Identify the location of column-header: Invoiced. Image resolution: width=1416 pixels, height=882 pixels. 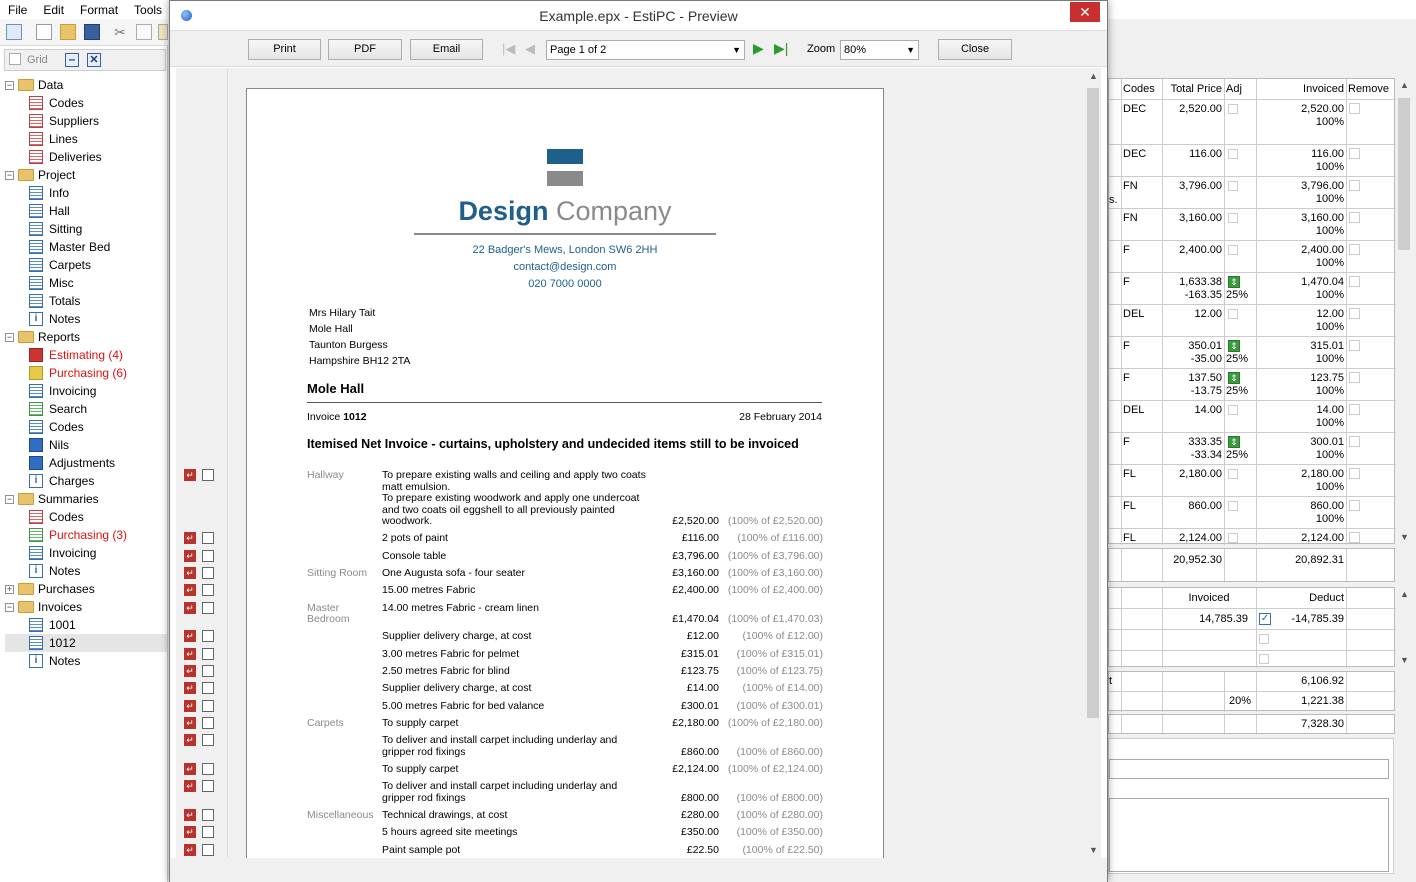
(1301, 89).